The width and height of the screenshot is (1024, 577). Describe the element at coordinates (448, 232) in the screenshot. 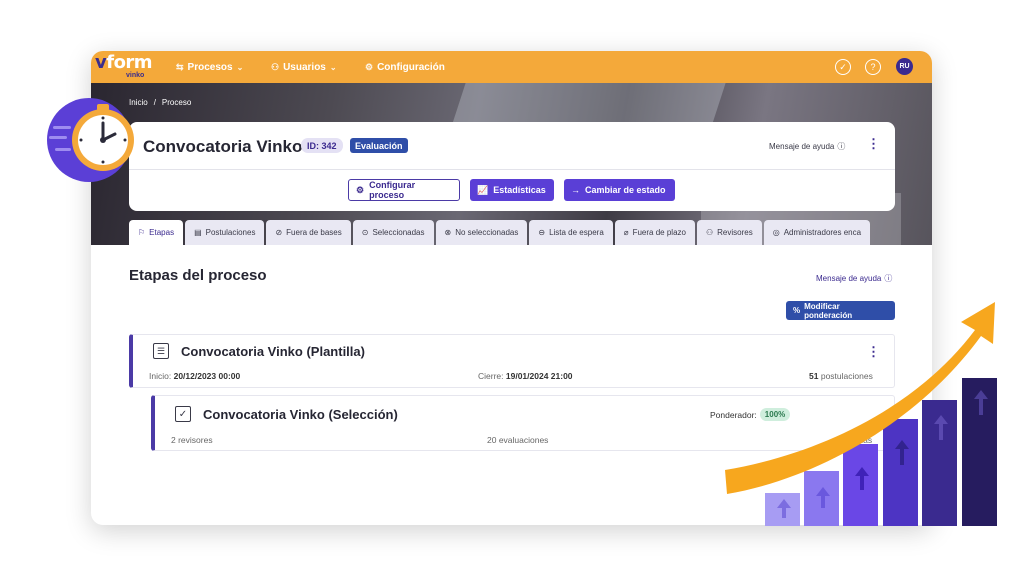

I see `x-circle-icon: ⊗` at that location.